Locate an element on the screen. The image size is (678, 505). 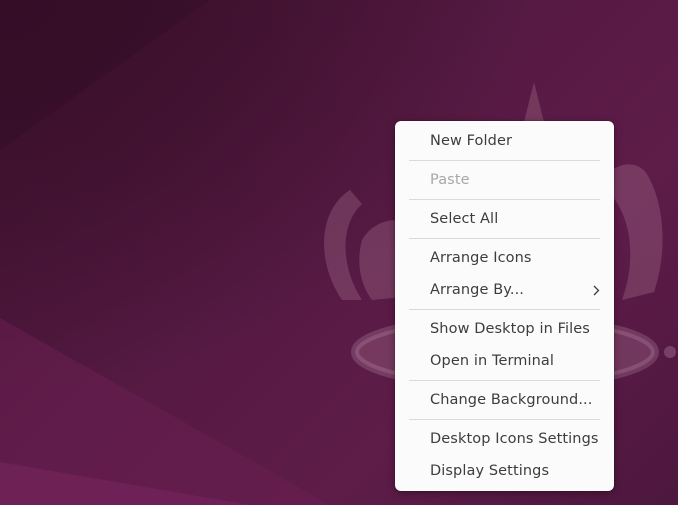
menu-item-select-all: Select All is located at coordinates (504, 219).